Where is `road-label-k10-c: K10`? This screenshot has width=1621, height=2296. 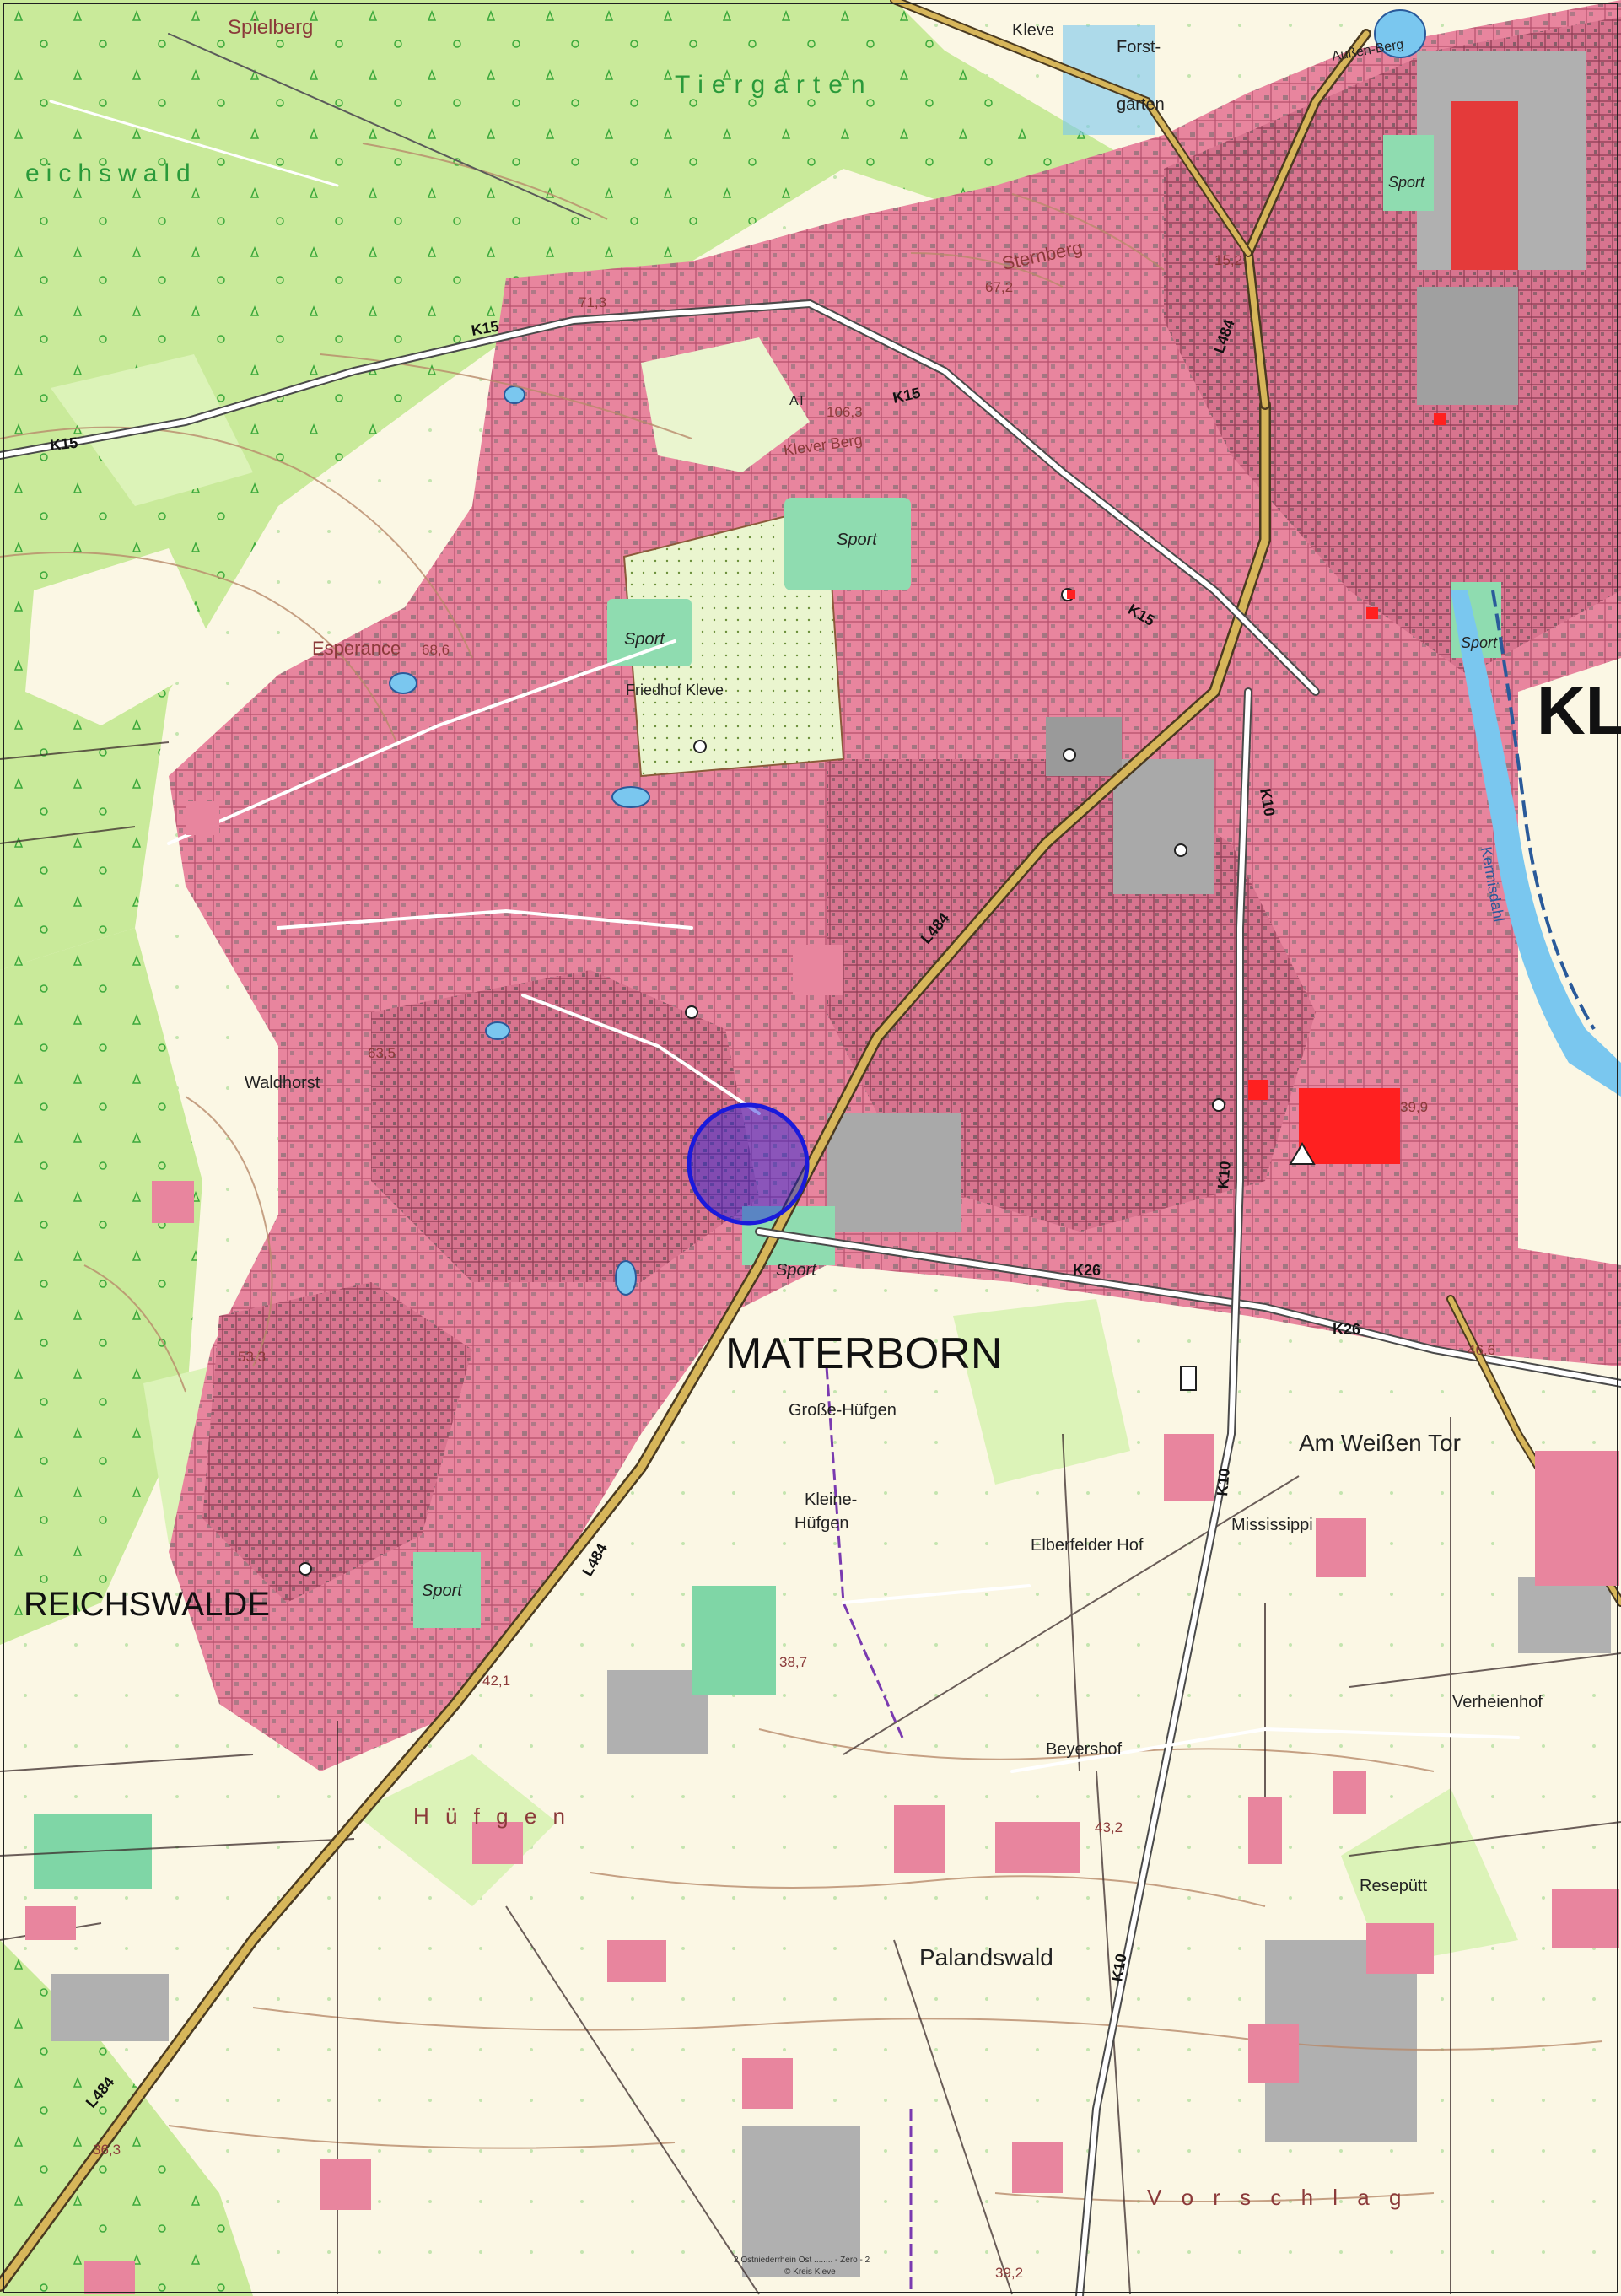
road-label-k10-c: K10 is located at coordinates (1223, 1482).